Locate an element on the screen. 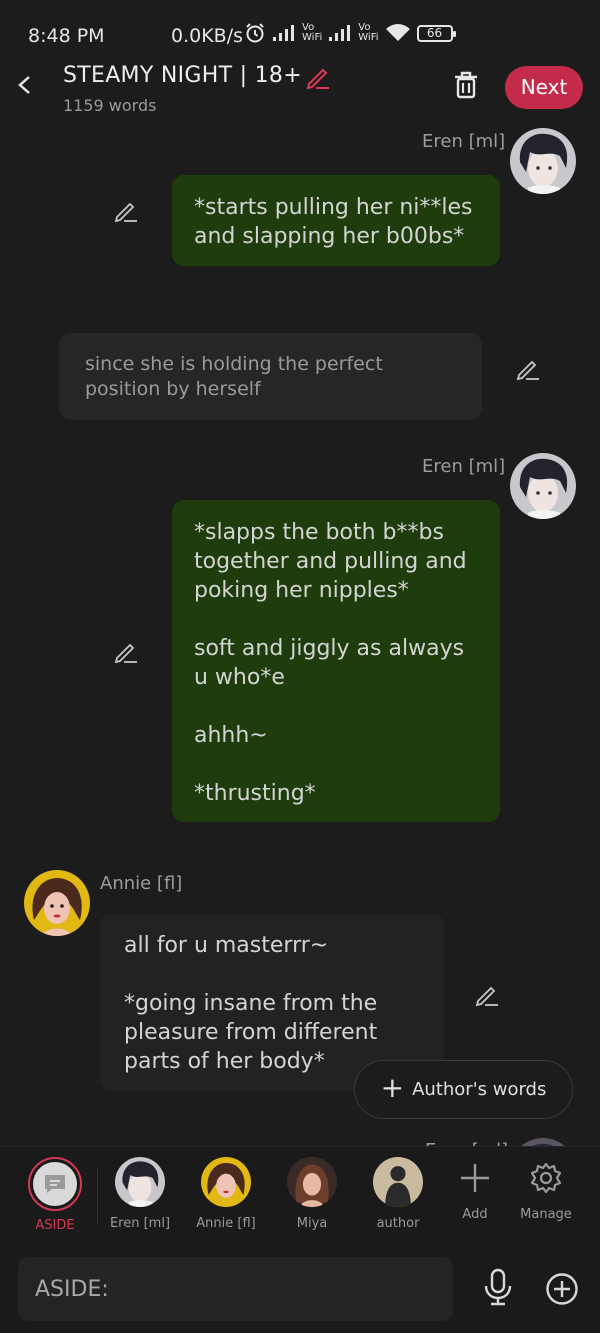 This screenshot has height=1333, width=600. network-speed: 0.0KB/s is located at coordinates (207, 36).